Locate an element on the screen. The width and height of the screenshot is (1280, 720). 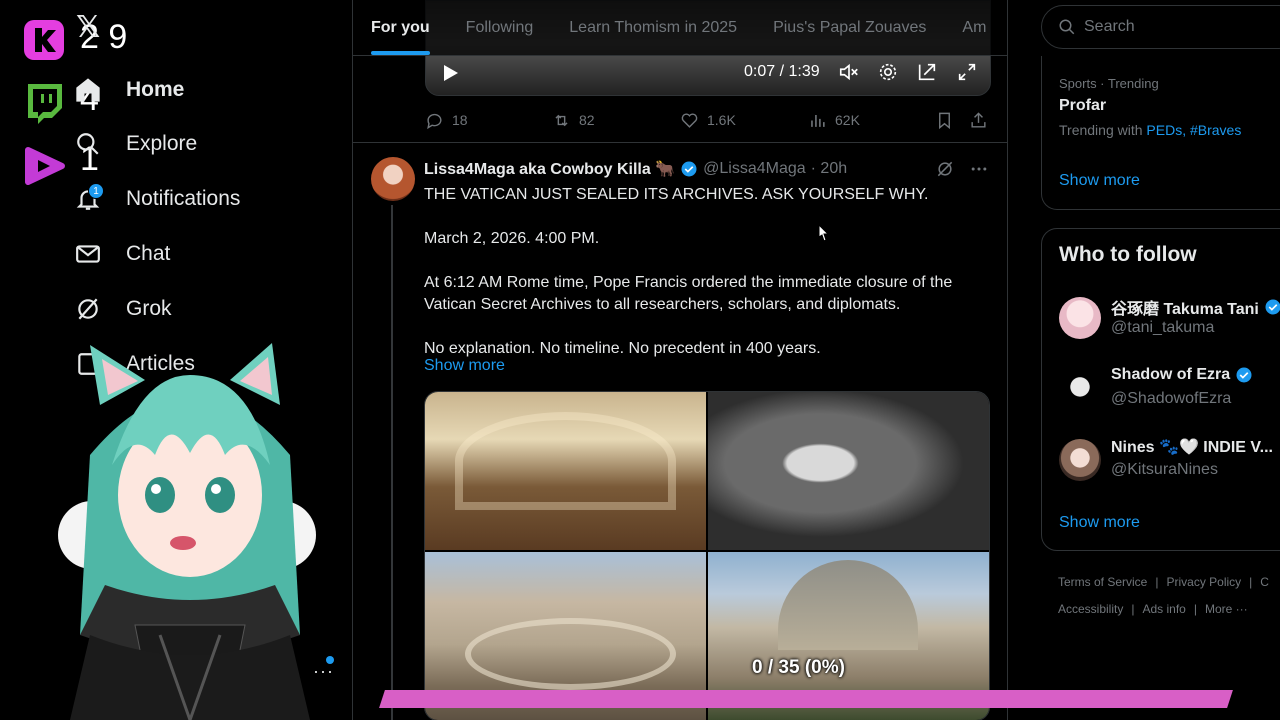
prev-tweet-actions: 18 82 1.6K 62K is located at coordinates (708, 120).